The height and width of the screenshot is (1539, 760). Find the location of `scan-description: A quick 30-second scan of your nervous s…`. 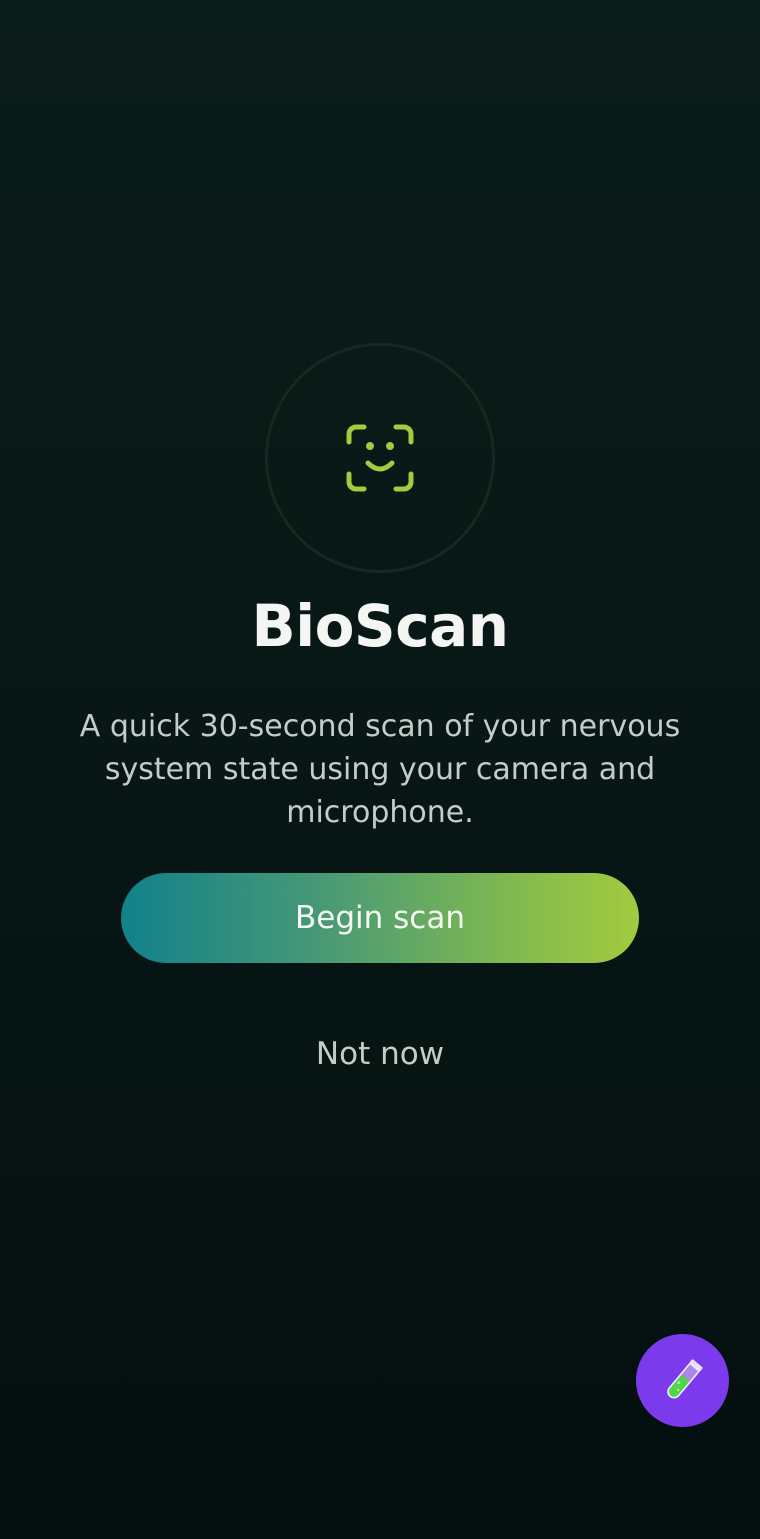

scan-description: A quick 30-second scan of your nervous s… is located at coordinates (380, 769).